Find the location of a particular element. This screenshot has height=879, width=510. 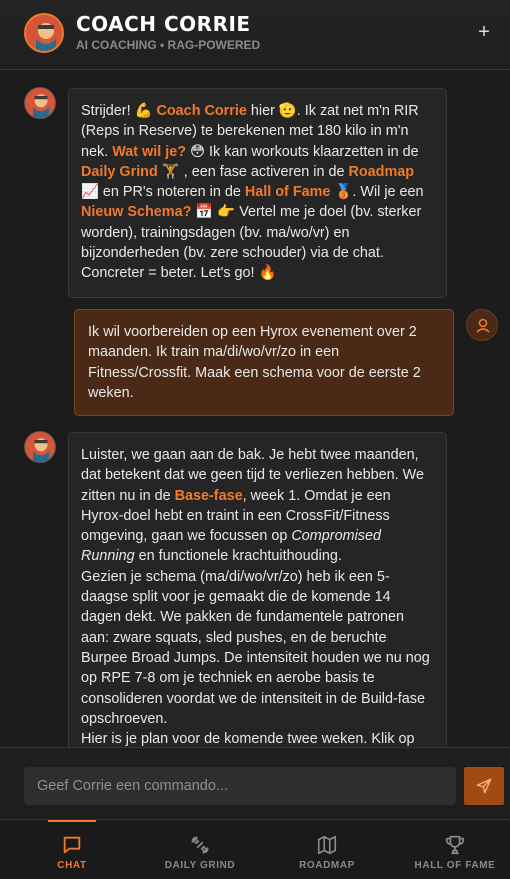

nav-daily-grind: DAILY GRIND is located at coordinates (200, 849).